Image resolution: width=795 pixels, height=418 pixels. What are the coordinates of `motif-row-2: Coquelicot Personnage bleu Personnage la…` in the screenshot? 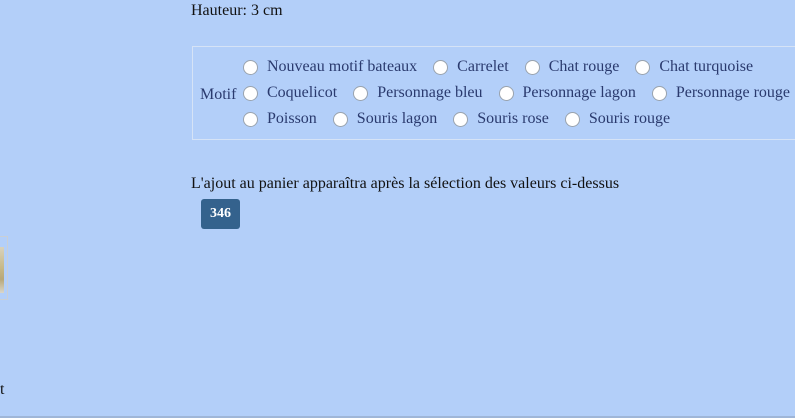 It's located at (519, 93).